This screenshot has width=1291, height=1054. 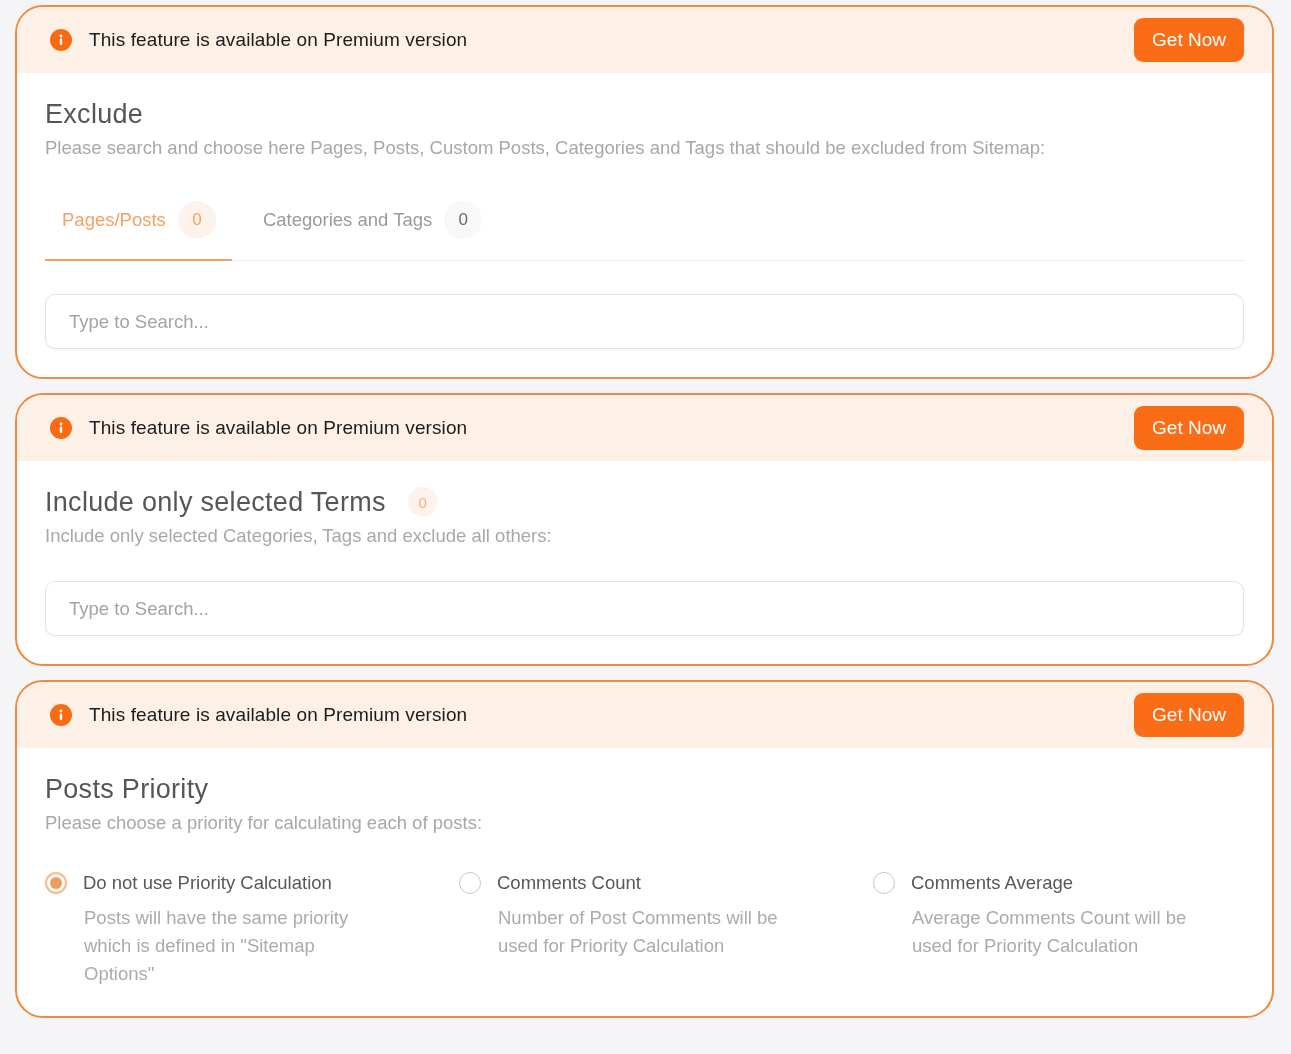 What do you see at coordinates (638, 932) in the screenshot?
I see `option-description: Number of Post Comments will be used for Priority Calculation` at bounding box center [638, 932].